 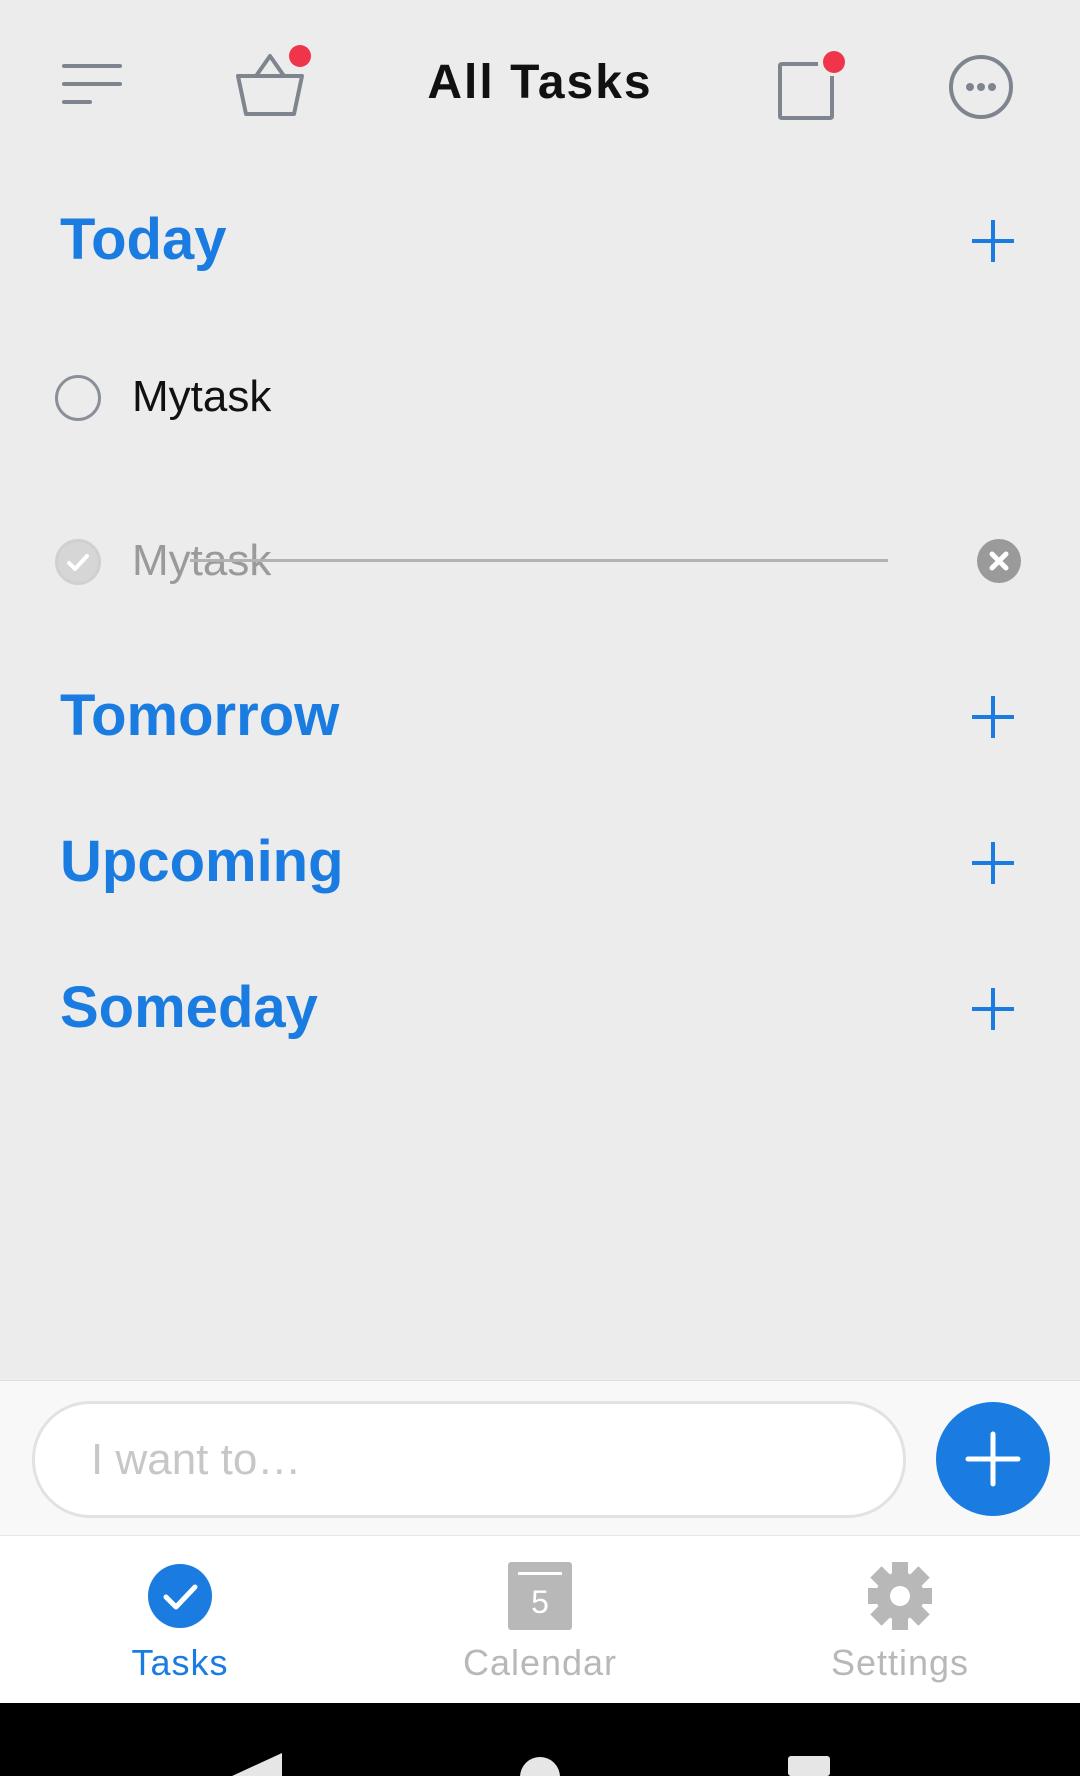 What do you see at coordinates (254, 1763) in the screenshot?
I see `back-icon` at bounding box center [254, 1763].